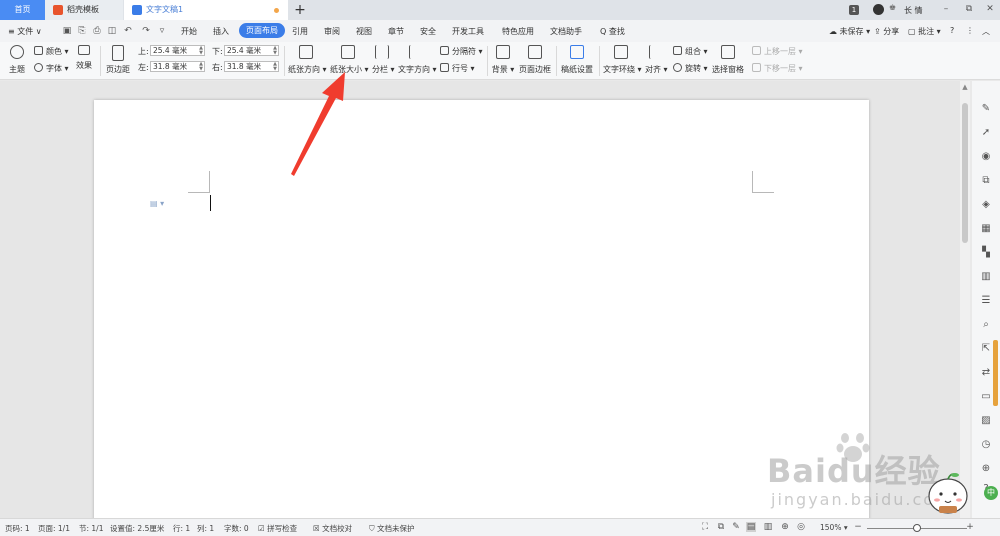 This screenshot has width=1000, height=536. Describe the element at coordinates (262, 30) in the screenshot. I see `menu-page-layout: 页面布局` at that location.